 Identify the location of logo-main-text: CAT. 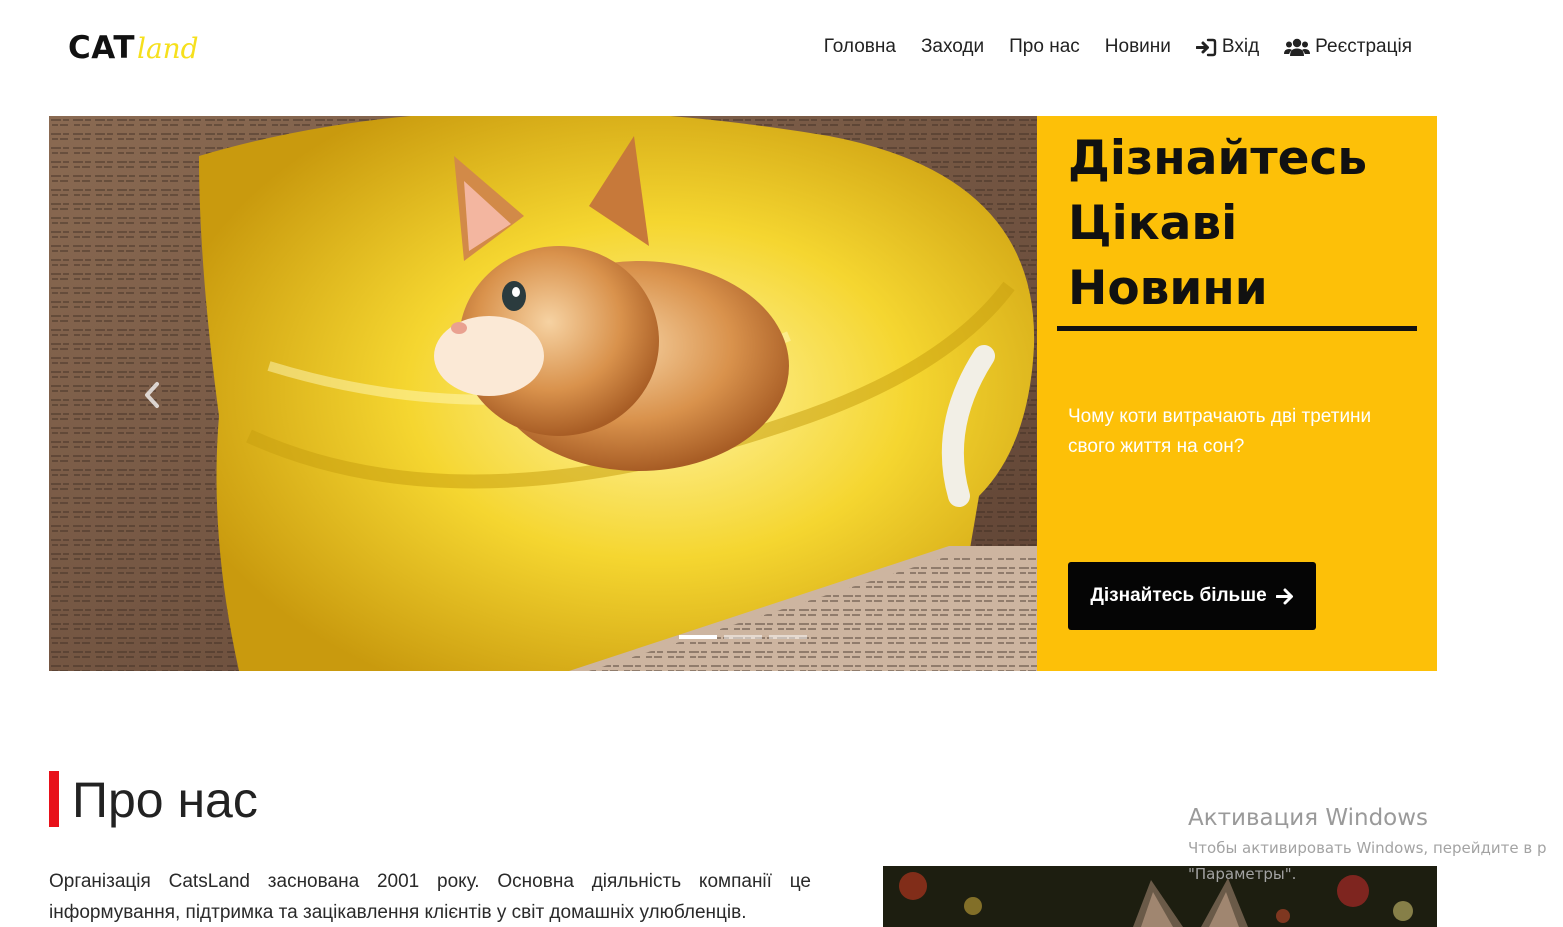
(101, 48).